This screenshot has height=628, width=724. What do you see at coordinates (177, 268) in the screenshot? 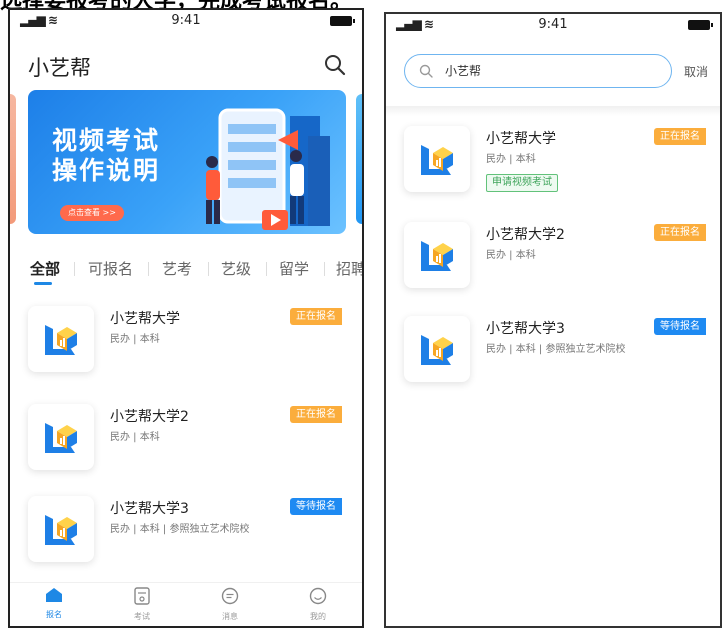
I see `tab-art-exam: 艺考` at bounding box center [177, 268].